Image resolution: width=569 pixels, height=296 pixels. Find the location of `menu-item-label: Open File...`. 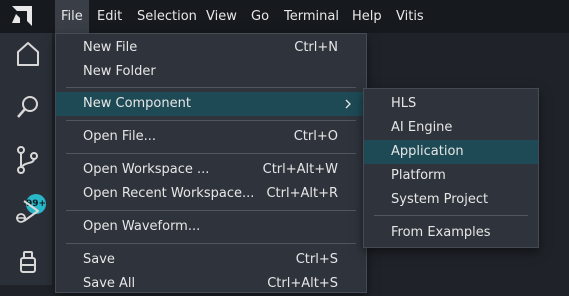

menu-item-label: Open File... is located at coordinates (120, 136).